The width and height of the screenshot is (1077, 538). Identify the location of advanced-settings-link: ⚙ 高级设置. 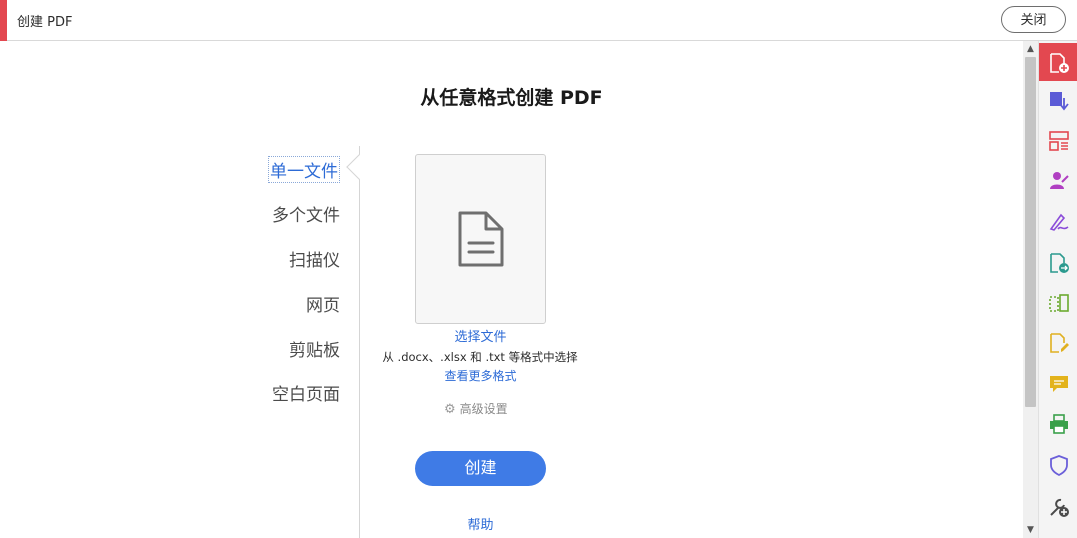
(476, 408).